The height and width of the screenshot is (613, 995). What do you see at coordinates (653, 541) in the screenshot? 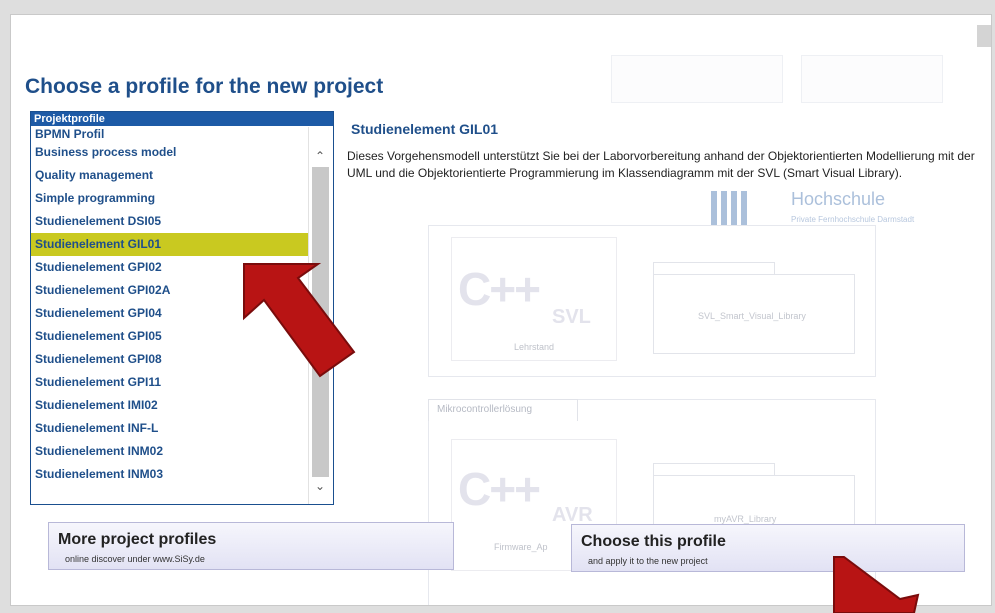
I see `choose-profile-label: Choose this profile` at bounding box center [653, 541].